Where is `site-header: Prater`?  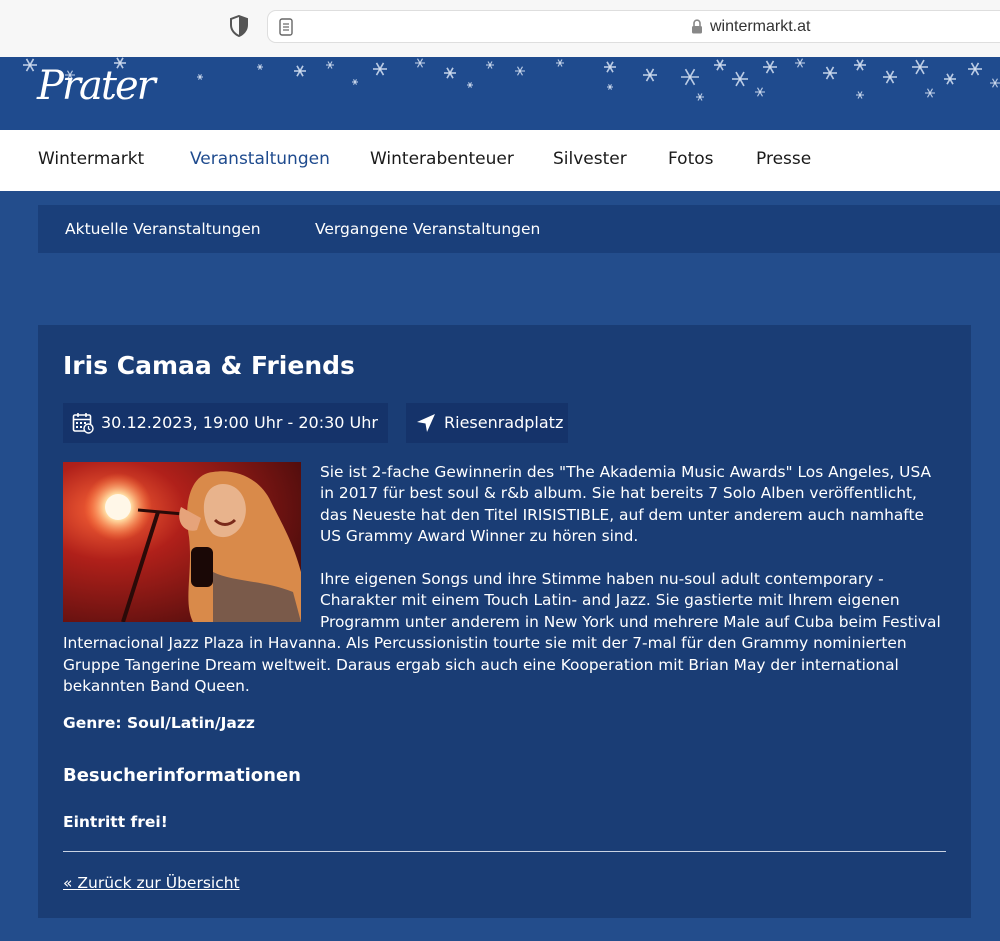 site-header: Prater is located at coordinates (500, 93).